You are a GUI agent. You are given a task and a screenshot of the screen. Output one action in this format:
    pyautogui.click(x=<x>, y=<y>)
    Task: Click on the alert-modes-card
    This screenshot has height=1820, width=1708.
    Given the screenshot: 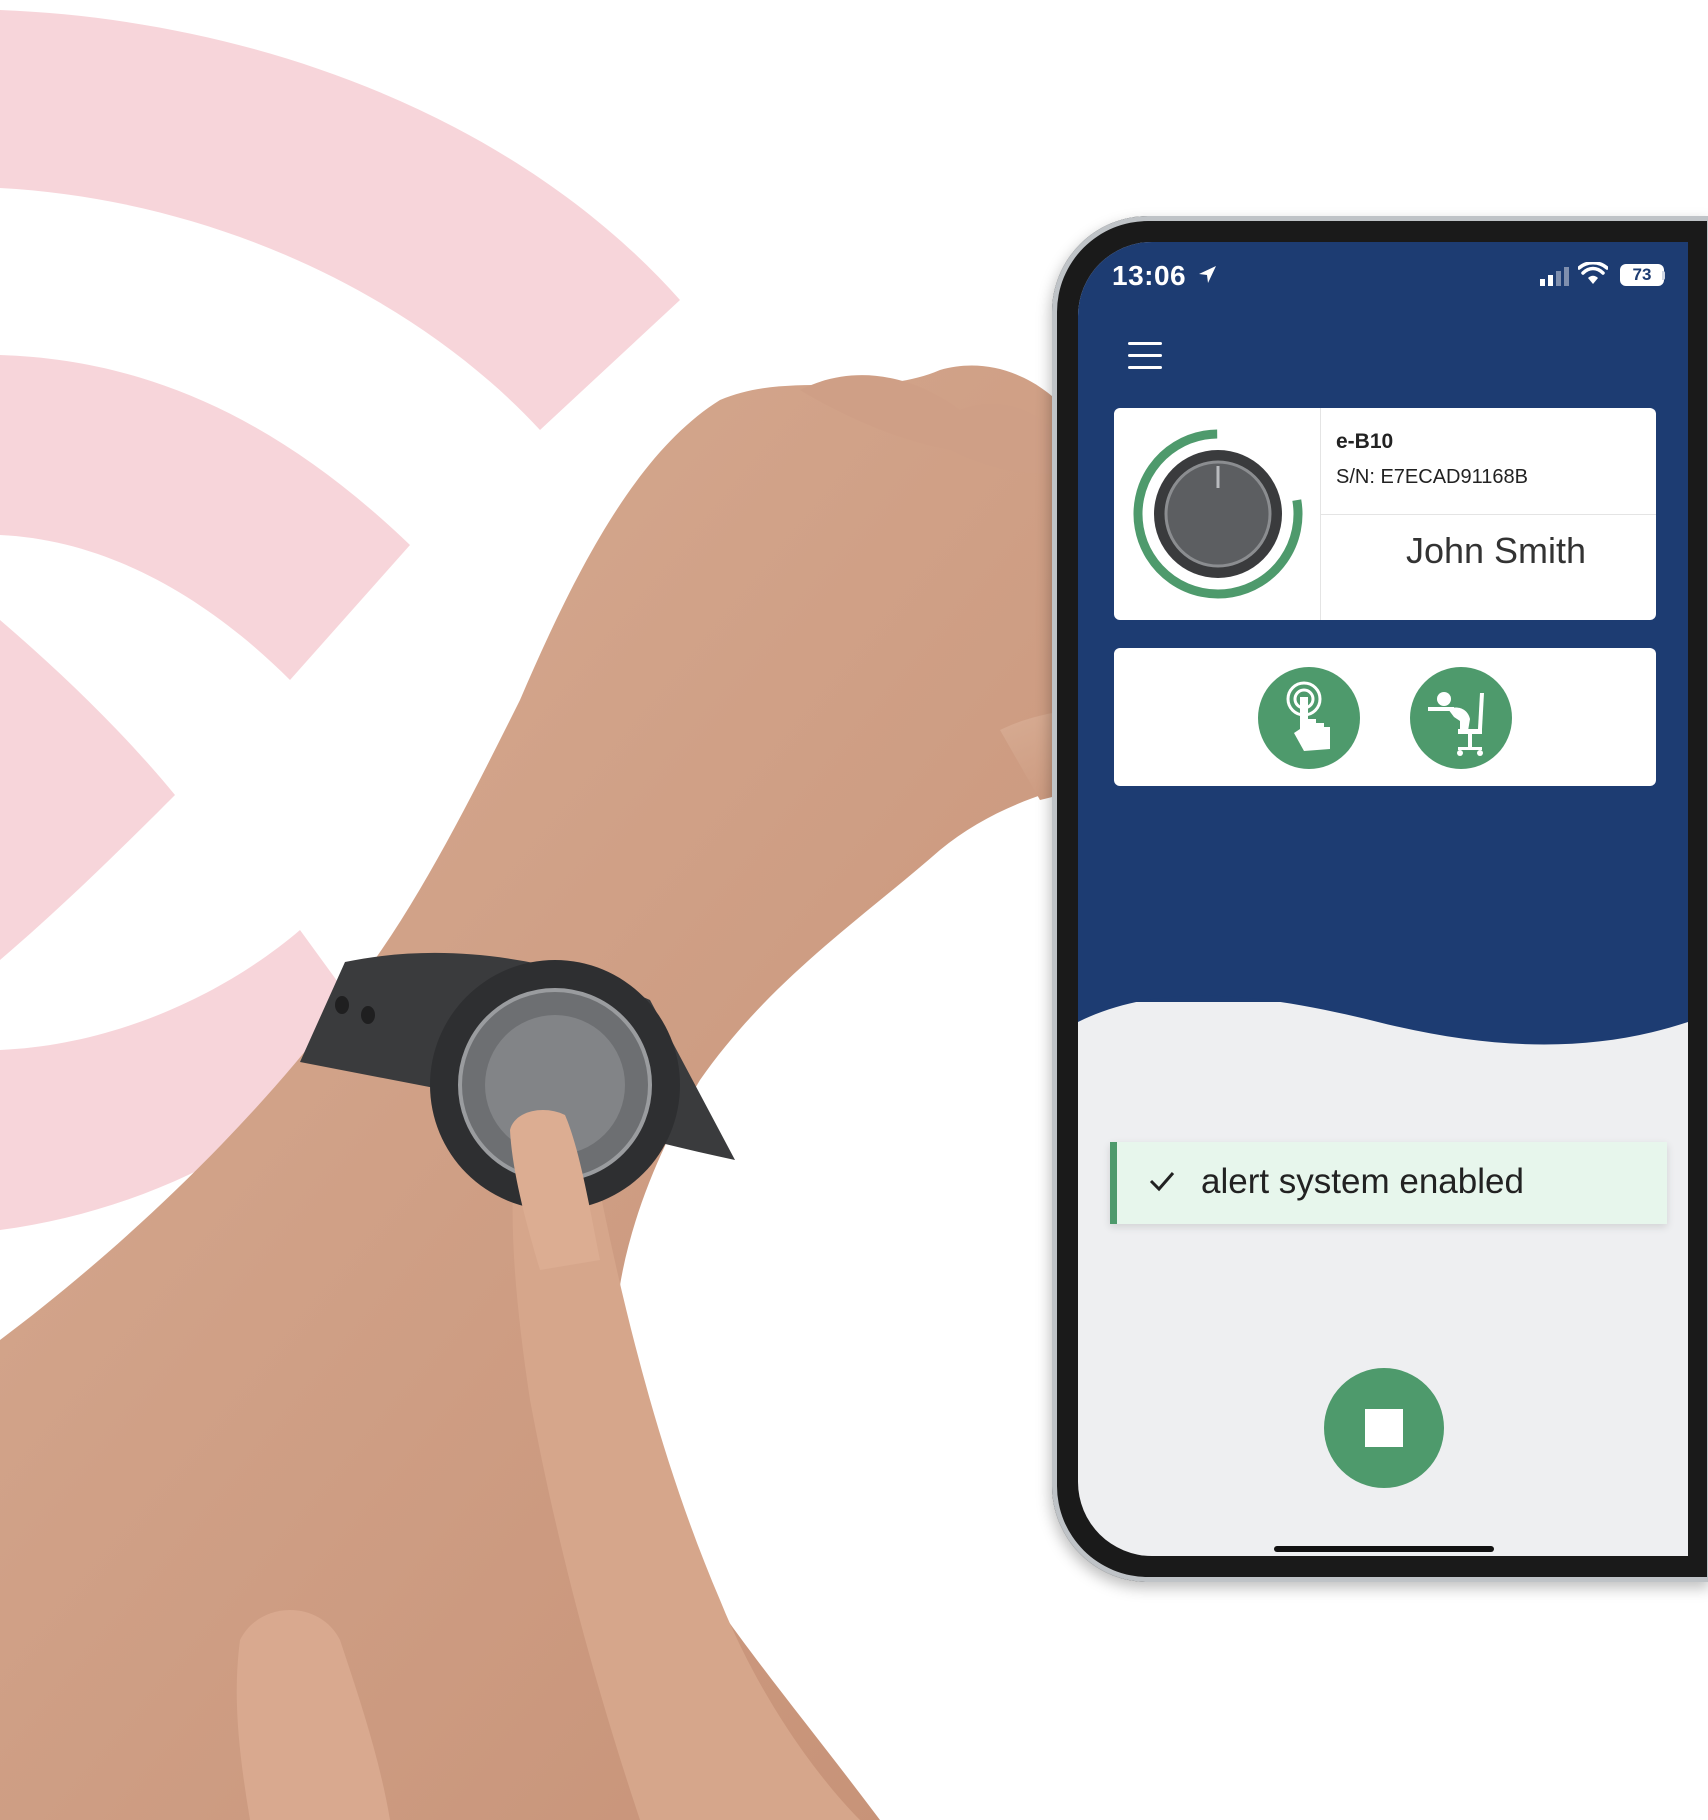 What is the action you would take?
    pyautogui.click(x=1385, y=717)
    